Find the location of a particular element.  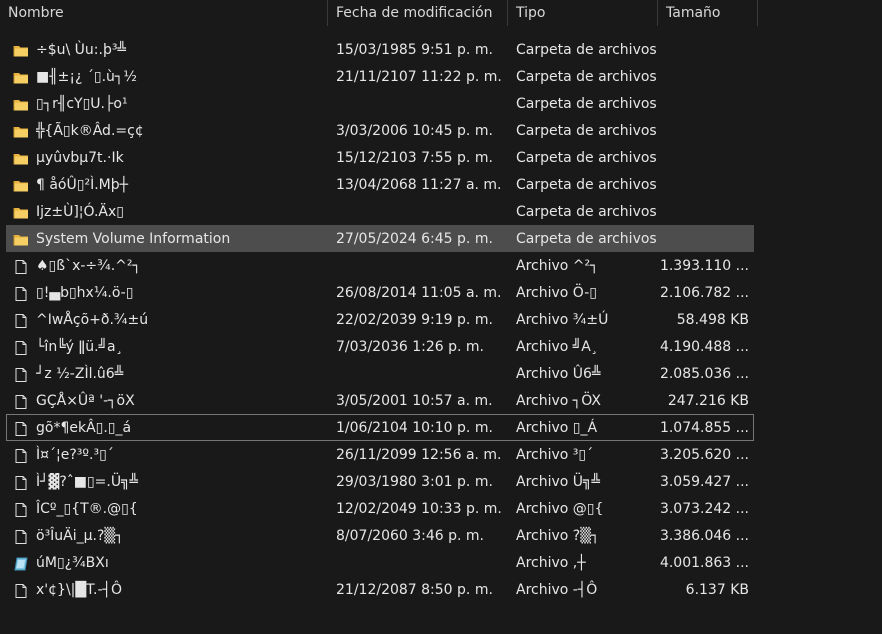

item-name: └în╚ý ǁü.╝a¸ is located at coordinates (79, 347).